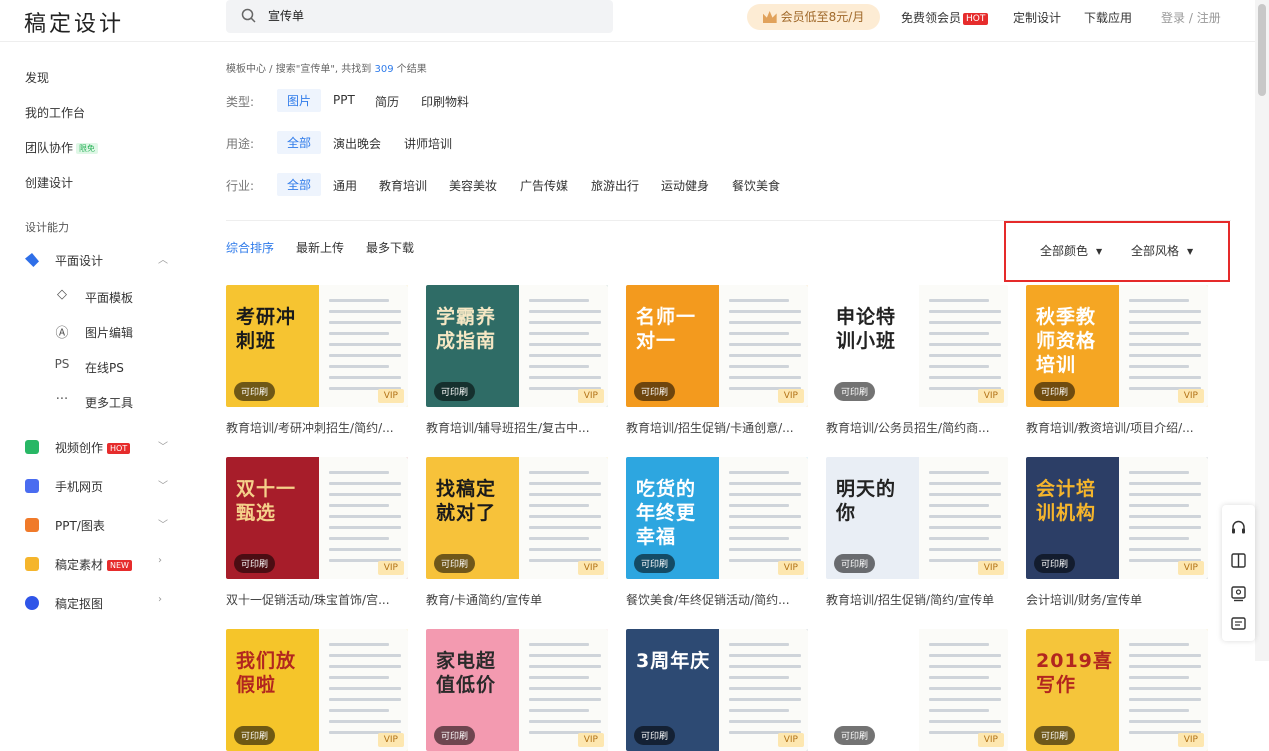  What do you see at coordinates (917, 599) in the screenshot?
I see `template-title: 教育培训/招生促销/简约/宣传单` at bounding box center [917, 599].